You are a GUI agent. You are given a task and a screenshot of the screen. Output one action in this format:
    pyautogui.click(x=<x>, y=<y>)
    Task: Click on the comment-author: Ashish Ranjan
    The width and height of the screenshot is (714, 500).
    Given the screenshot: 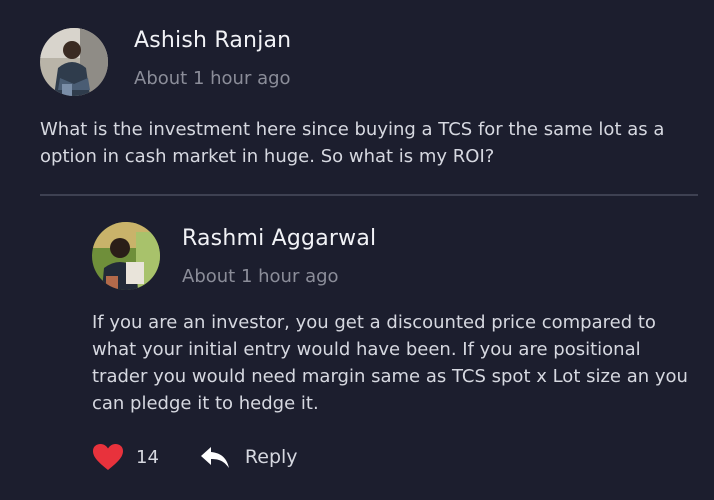 What is the action you would take?
    pyautogui.click(x=212, y=40)
    